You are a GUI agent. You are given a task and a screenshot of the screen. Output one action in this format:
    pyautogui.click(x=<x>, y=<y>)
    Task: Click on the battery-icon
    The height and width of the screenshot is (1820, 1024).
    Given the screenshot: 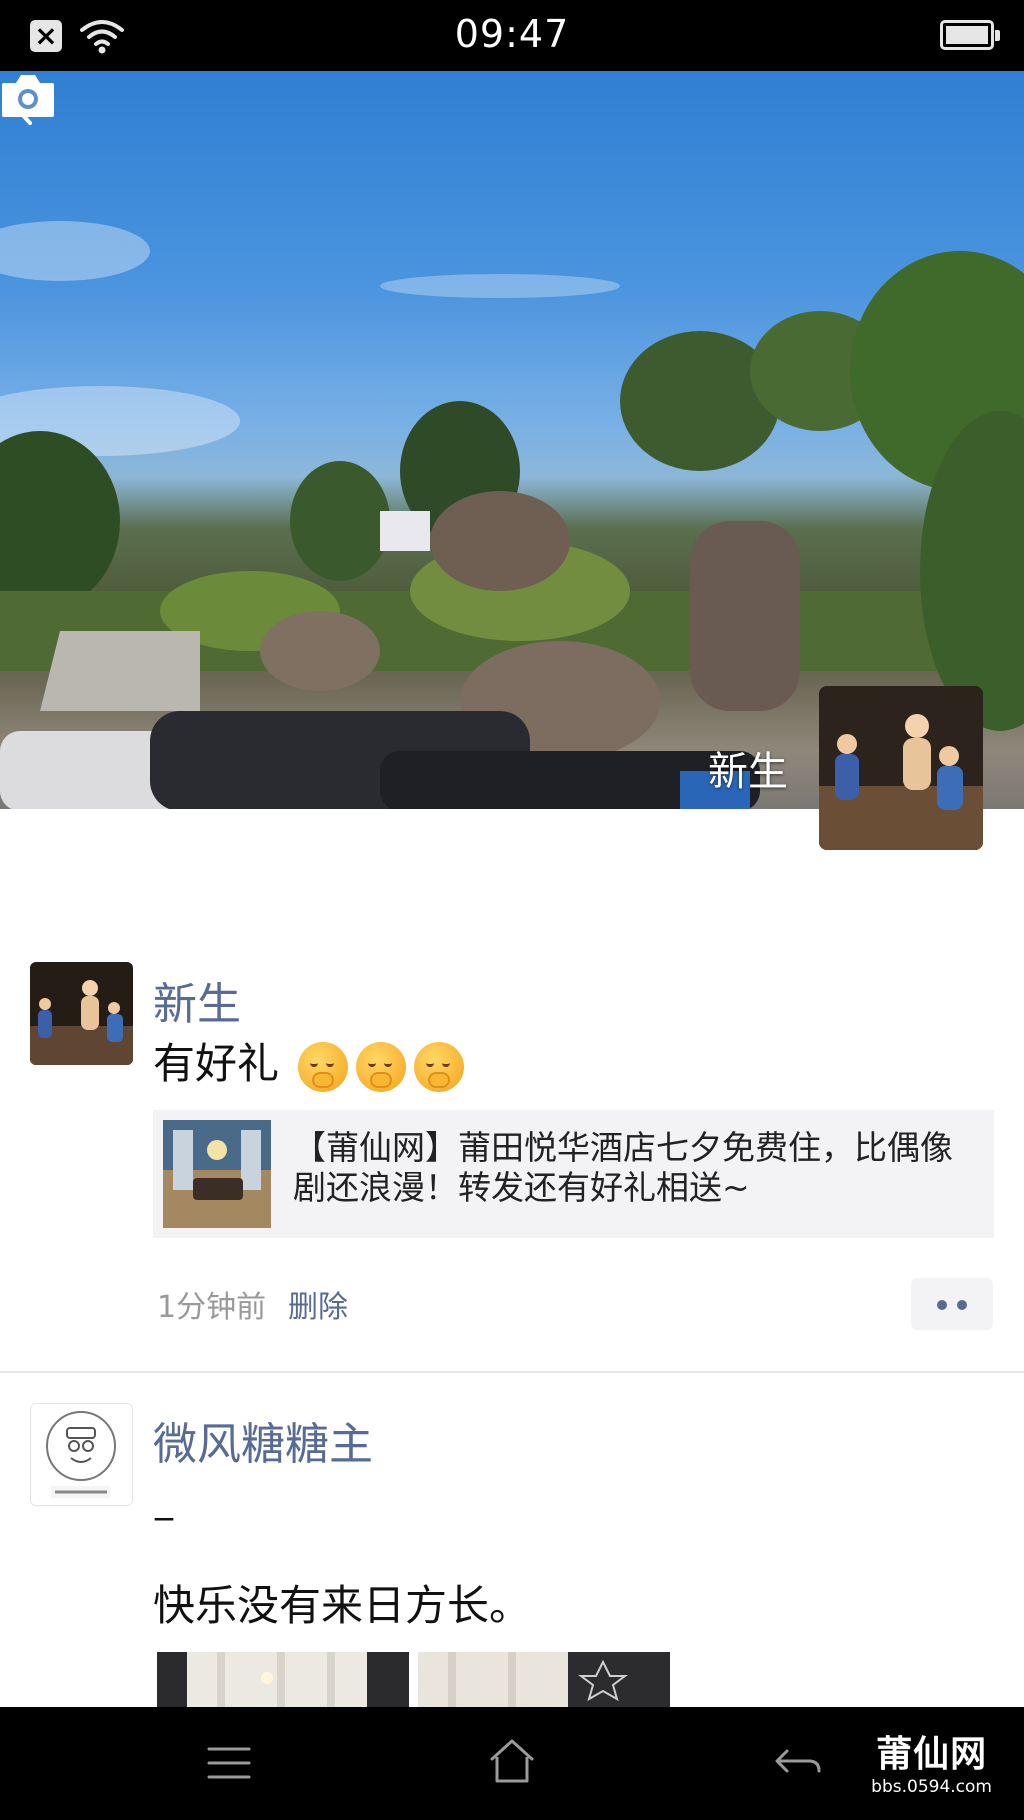 What is the action you would take?
    pyautogui.click(x=970, y=35)
    